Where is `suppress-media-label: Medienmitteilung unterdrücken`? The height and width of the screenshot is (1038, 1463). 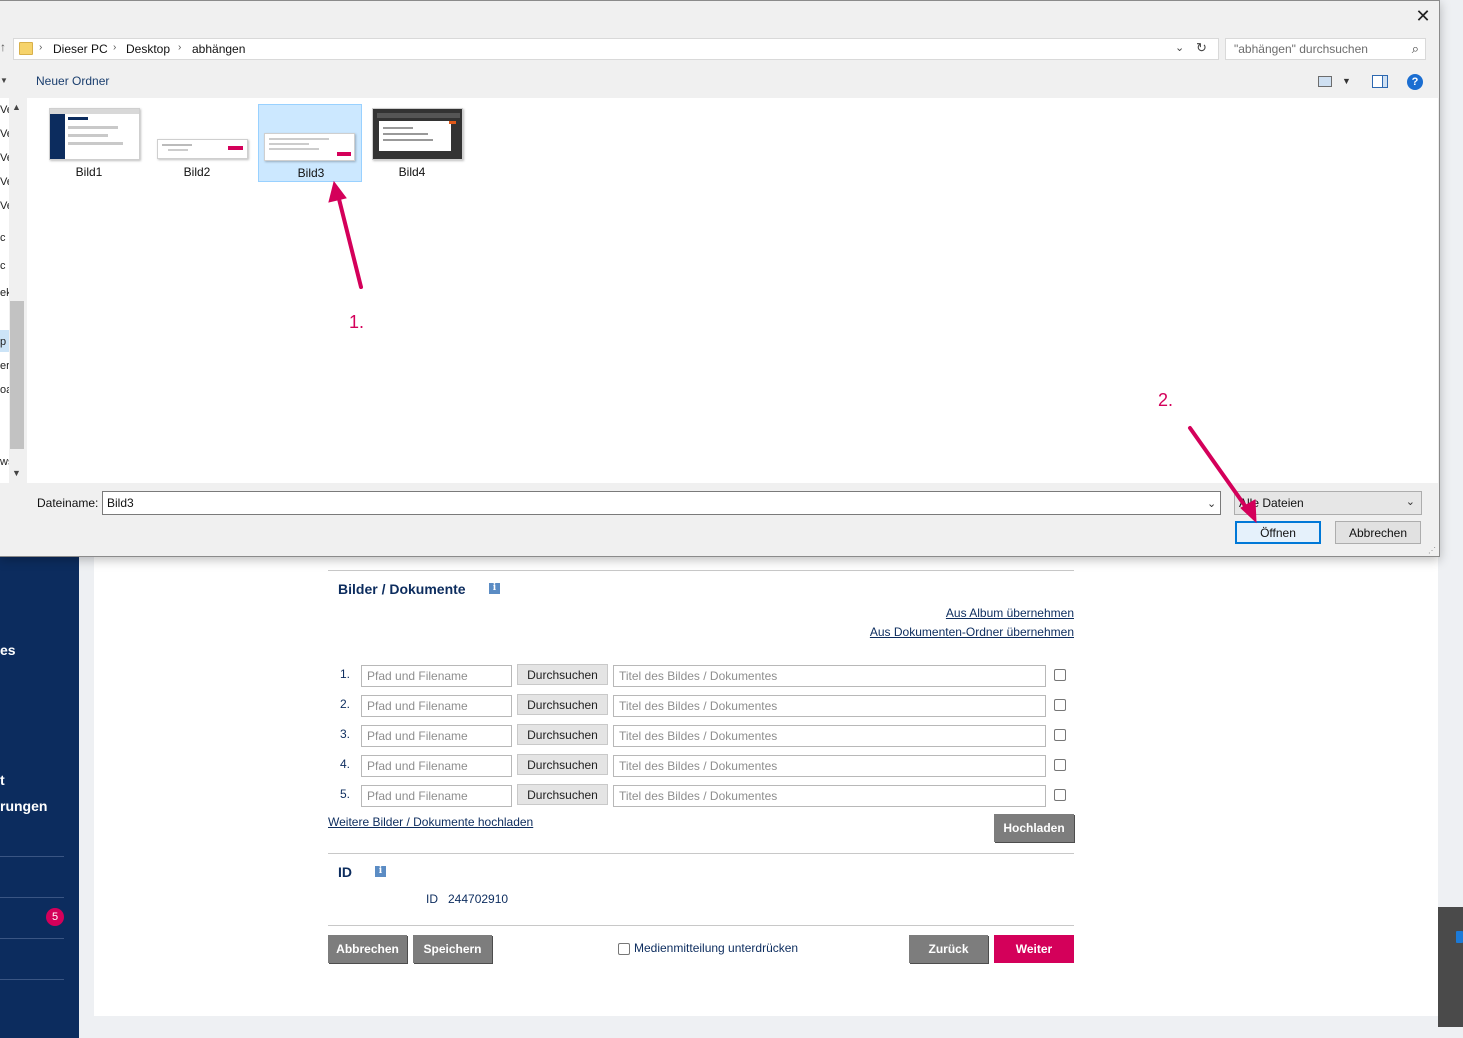
suppress-media-label: Medienmitteilung unterdrücken is located at coordinates (716, 948).